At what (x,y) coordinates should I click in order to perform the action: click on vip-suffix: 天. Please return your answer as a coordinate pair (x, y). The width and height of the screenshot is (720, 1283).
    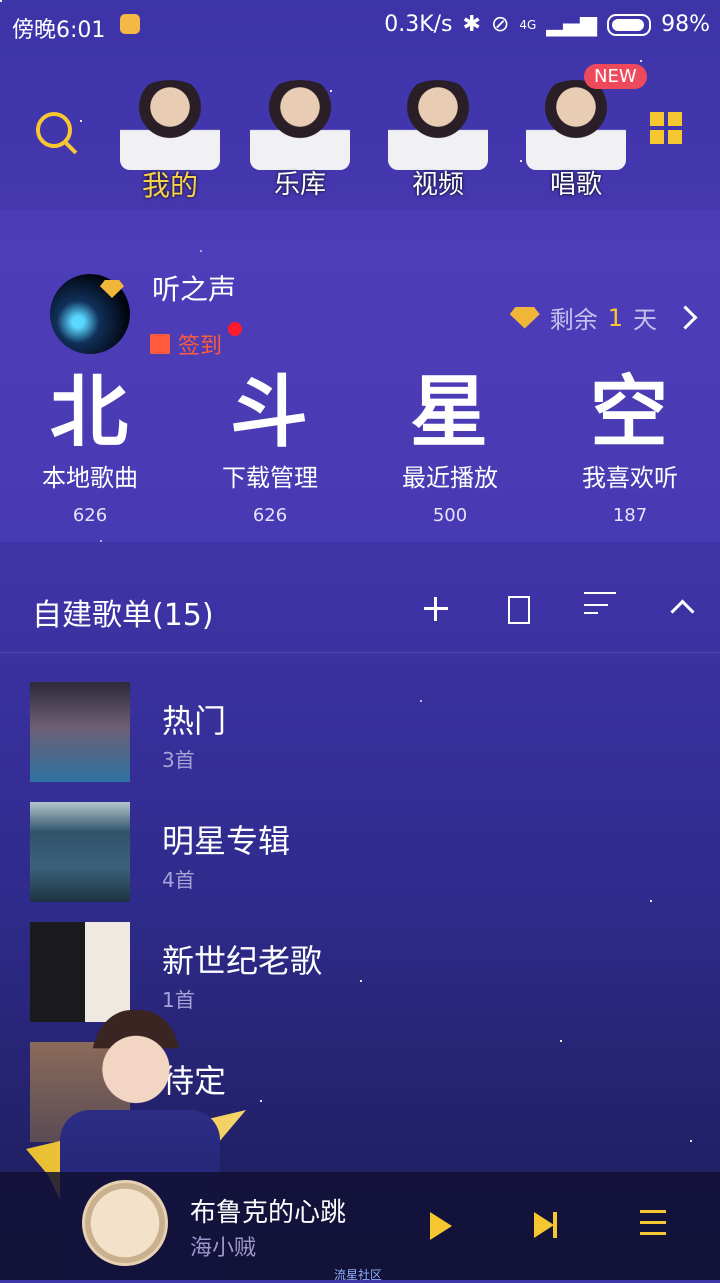
    Looking at the image, I should click on (645, 320).